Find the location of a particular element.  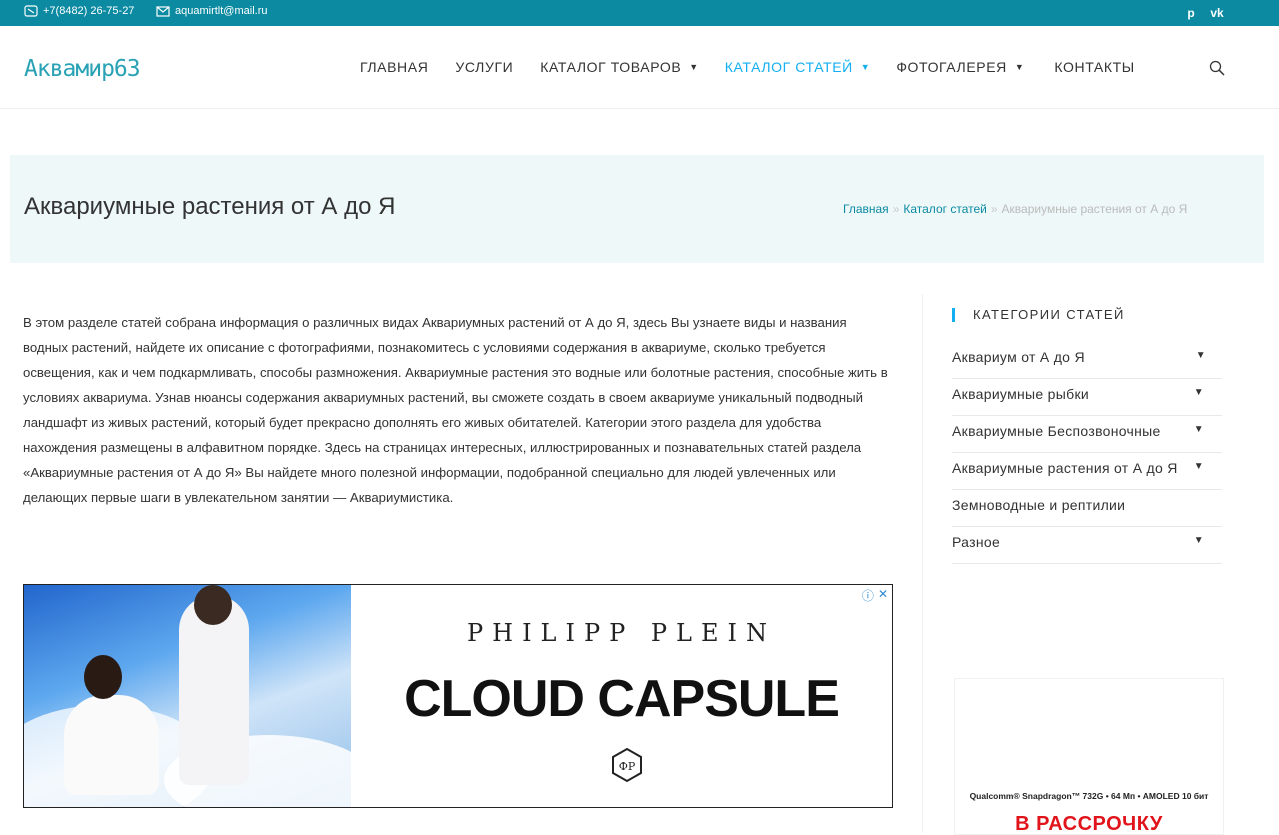

category-label: Аквариум от А до Я is located at coordinates (1018, 357).